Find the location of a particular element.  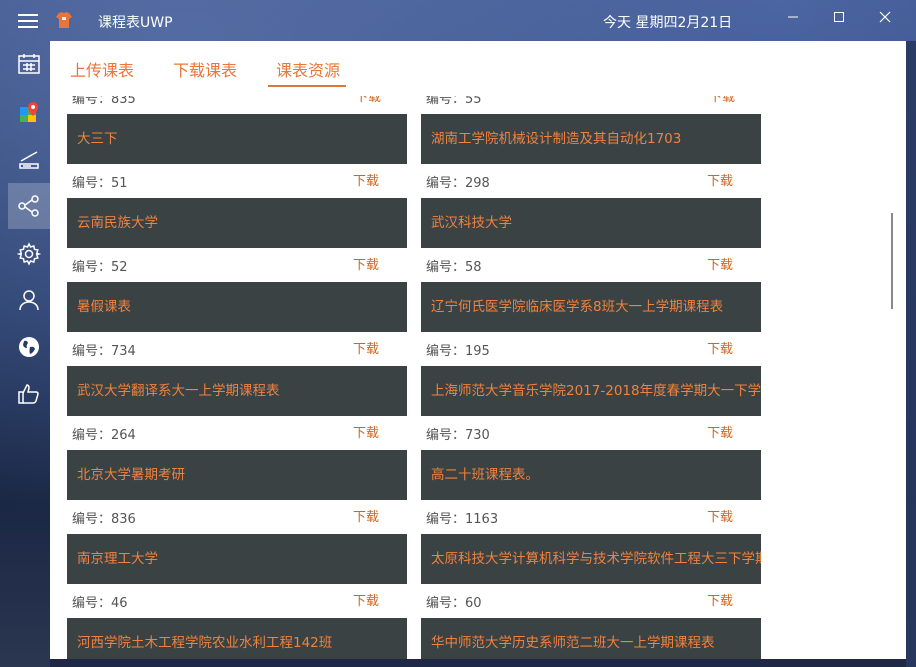

date-label: 今天 星期四2月21日 is located at coordinates (668, 23).